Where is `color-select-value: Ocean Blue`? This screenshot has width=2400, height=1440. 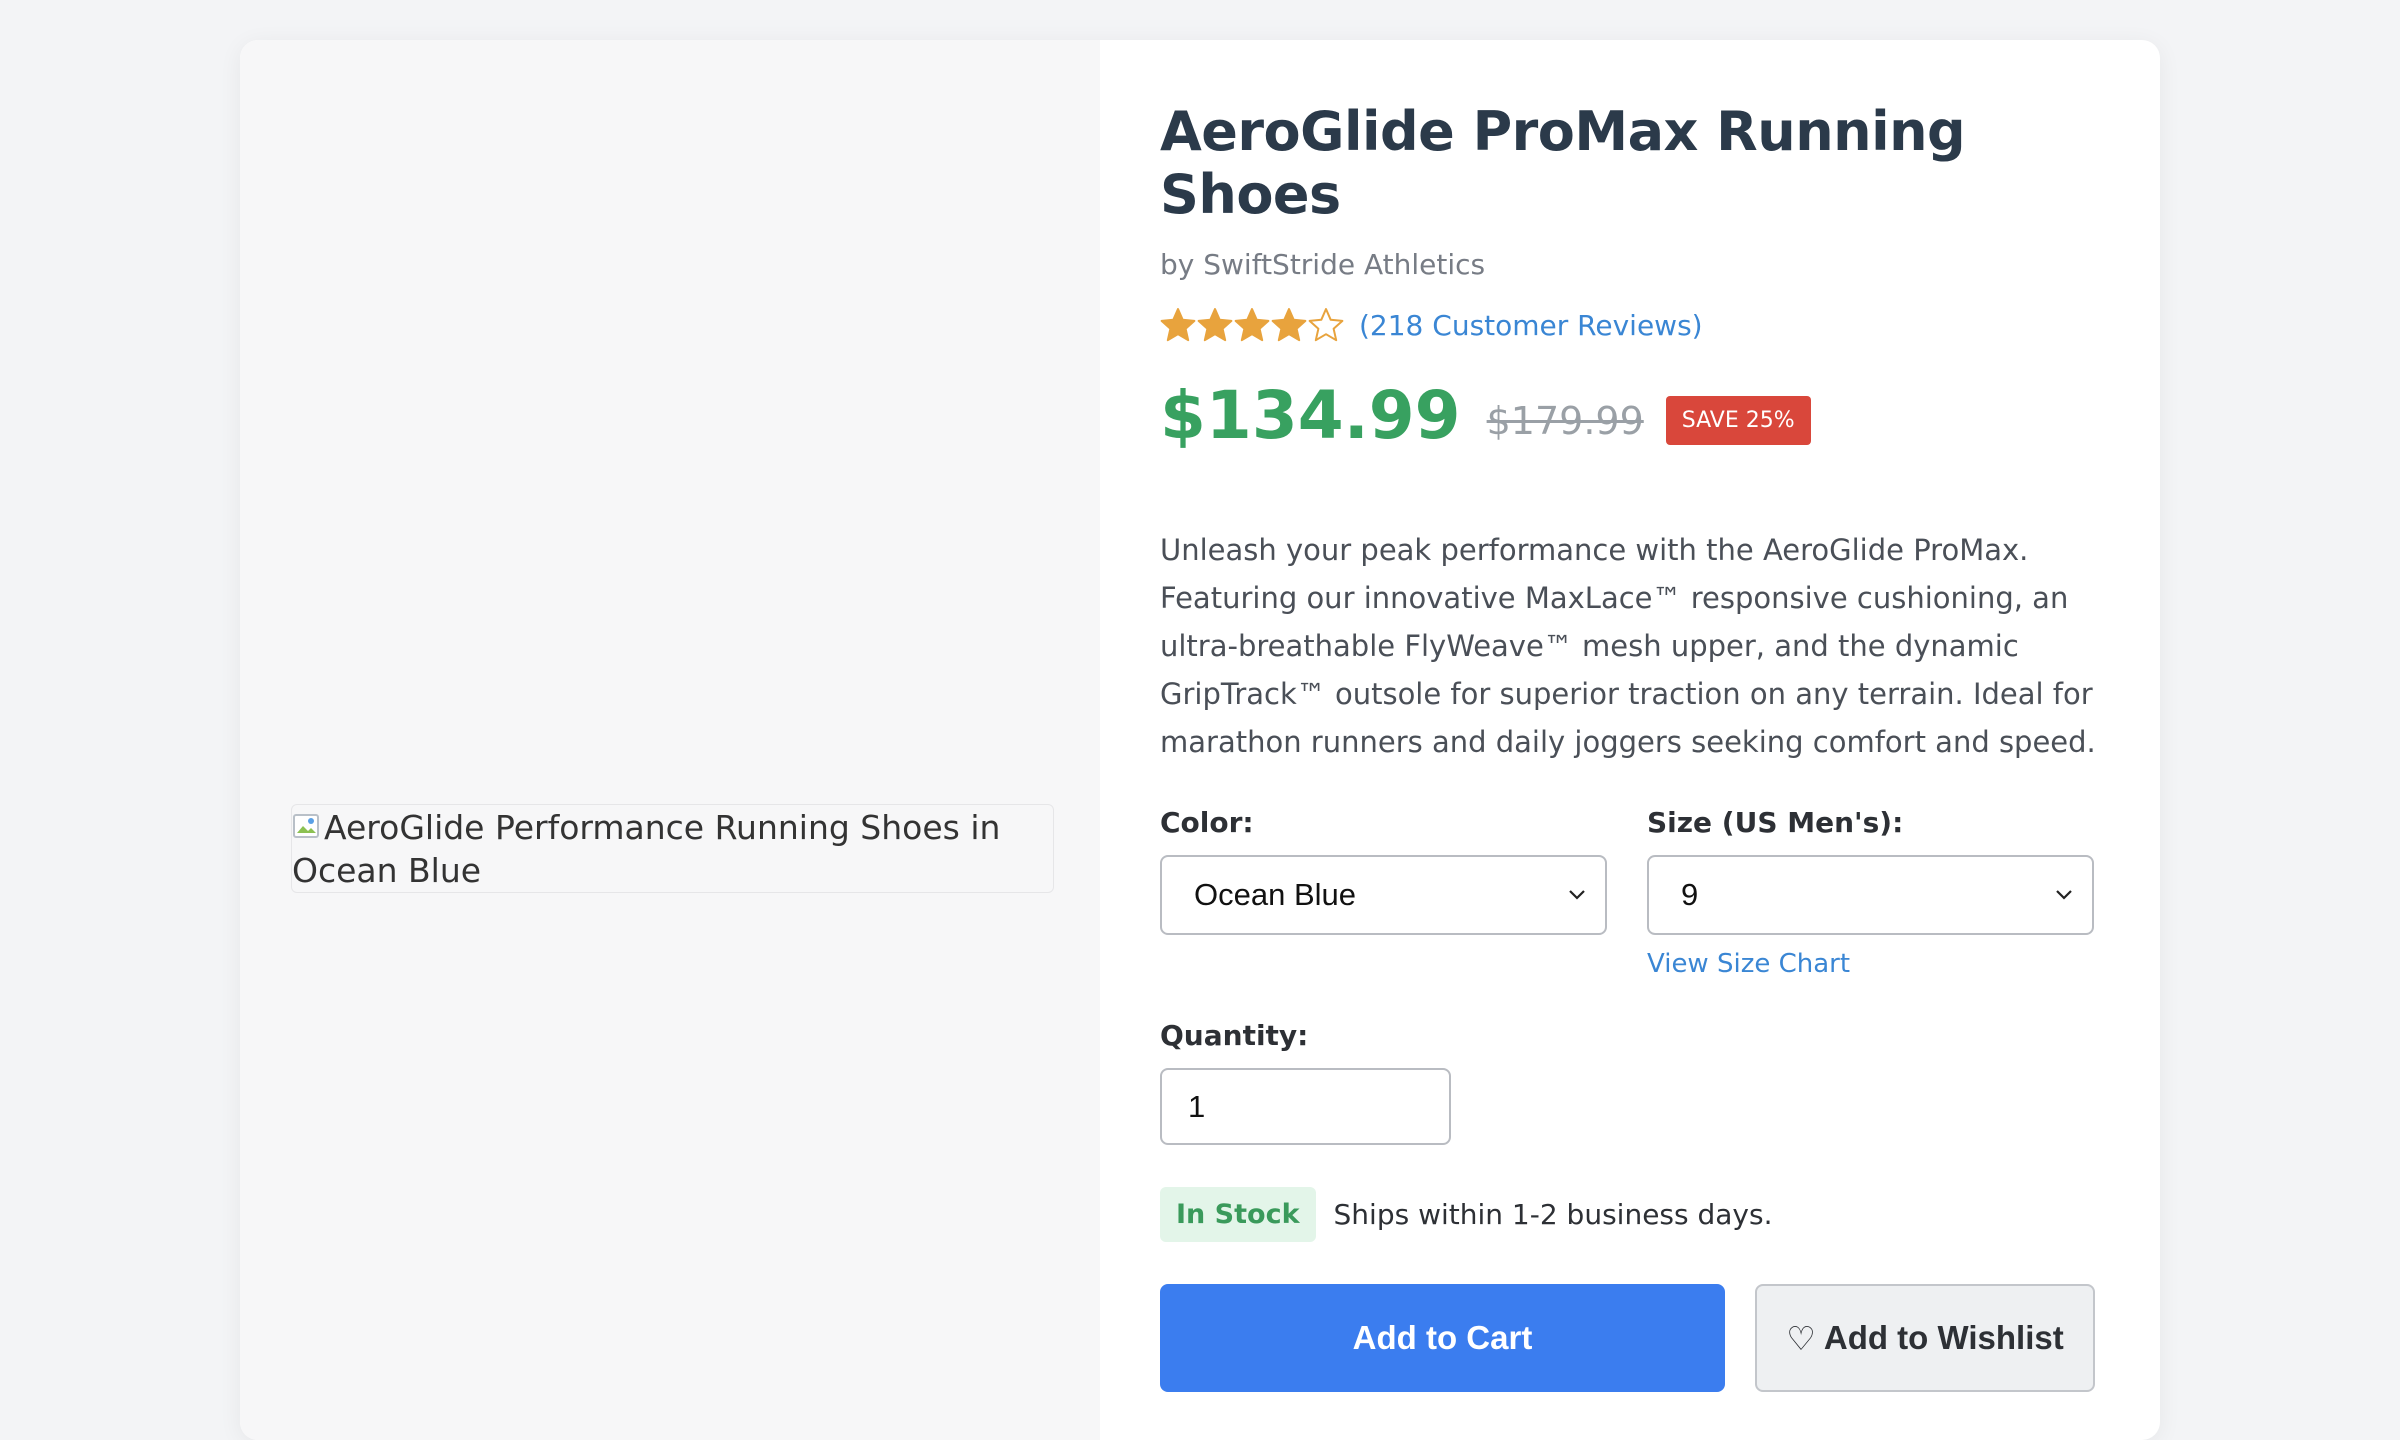 color-select-value: Ocean Blue is located at coordinates (1275, 894).